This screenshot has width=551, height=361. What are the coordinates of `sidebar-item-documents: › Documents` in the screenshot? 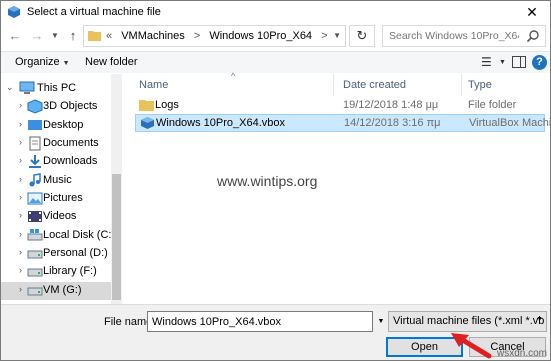 It's located at (56, 144).